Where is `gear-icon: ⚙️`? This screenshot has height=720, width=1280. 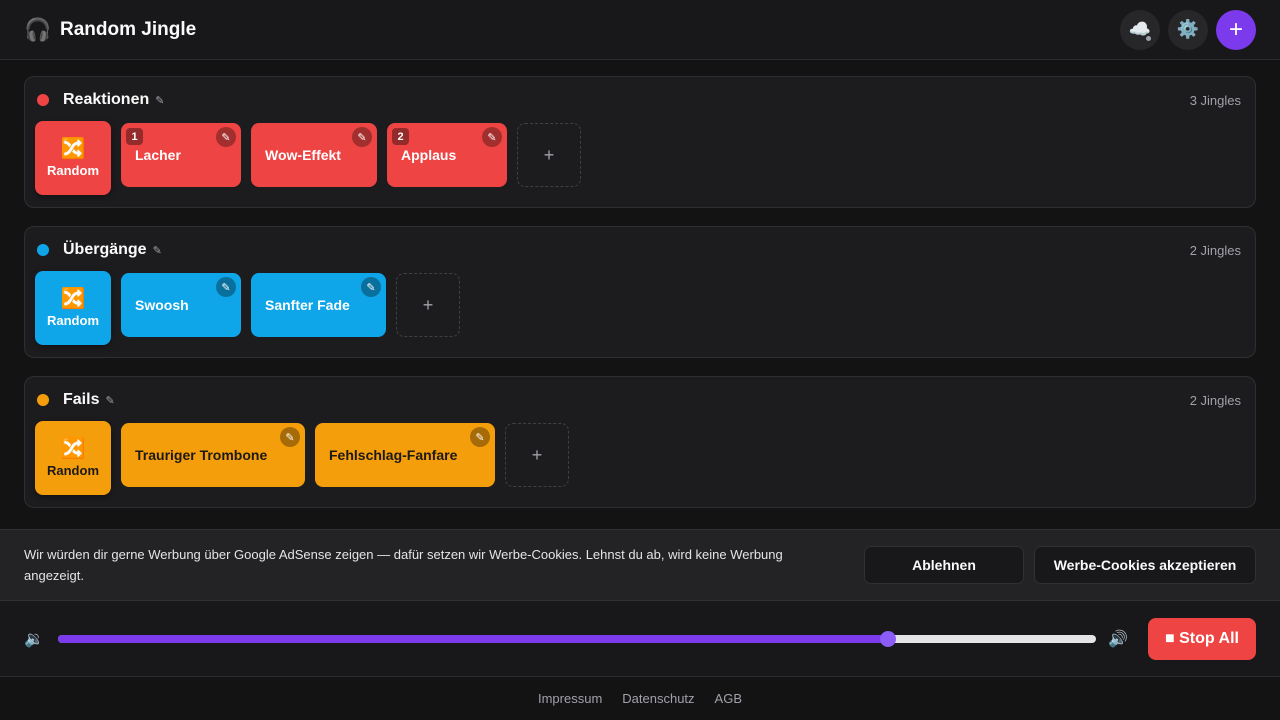 gear-icon: ⚙️ is located at coordinates (1188, 29).